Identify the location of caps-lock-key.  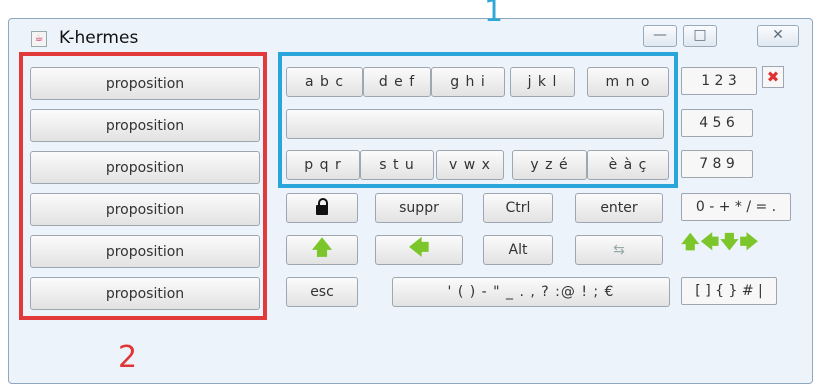
(322, 208).